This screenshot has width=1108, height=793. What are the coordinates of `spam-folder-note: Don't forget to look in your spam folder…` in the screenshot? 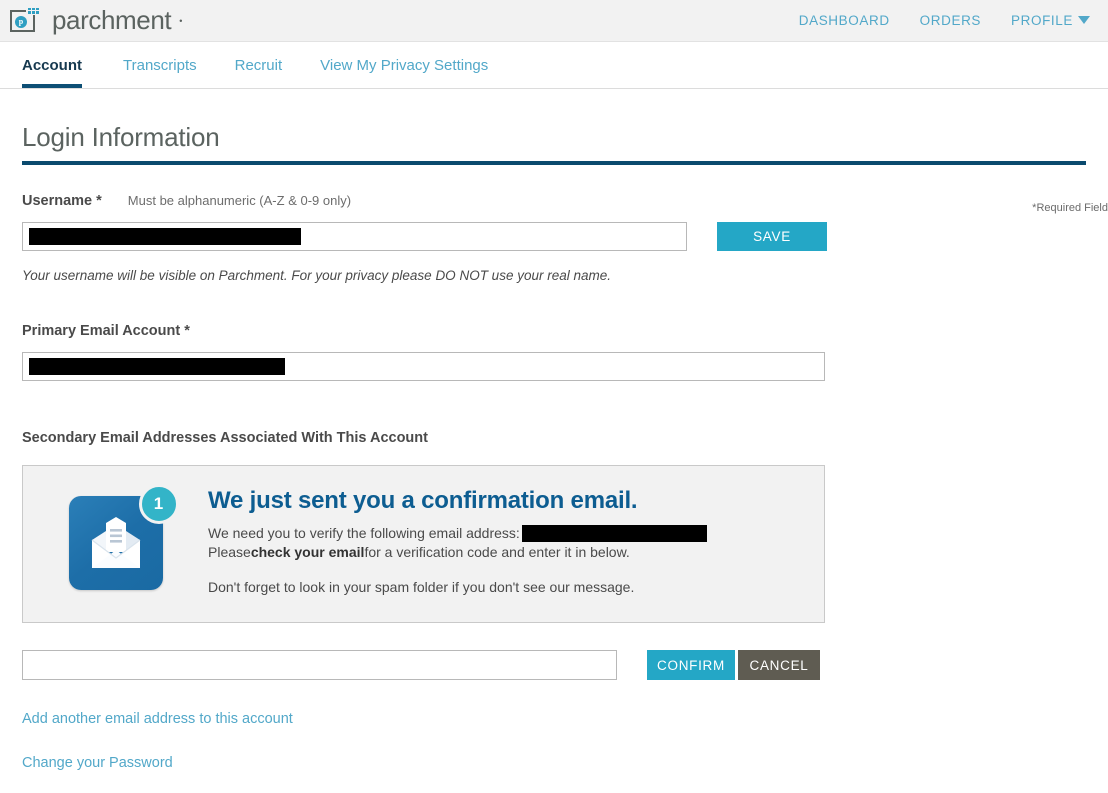 It's located at (421, 587).